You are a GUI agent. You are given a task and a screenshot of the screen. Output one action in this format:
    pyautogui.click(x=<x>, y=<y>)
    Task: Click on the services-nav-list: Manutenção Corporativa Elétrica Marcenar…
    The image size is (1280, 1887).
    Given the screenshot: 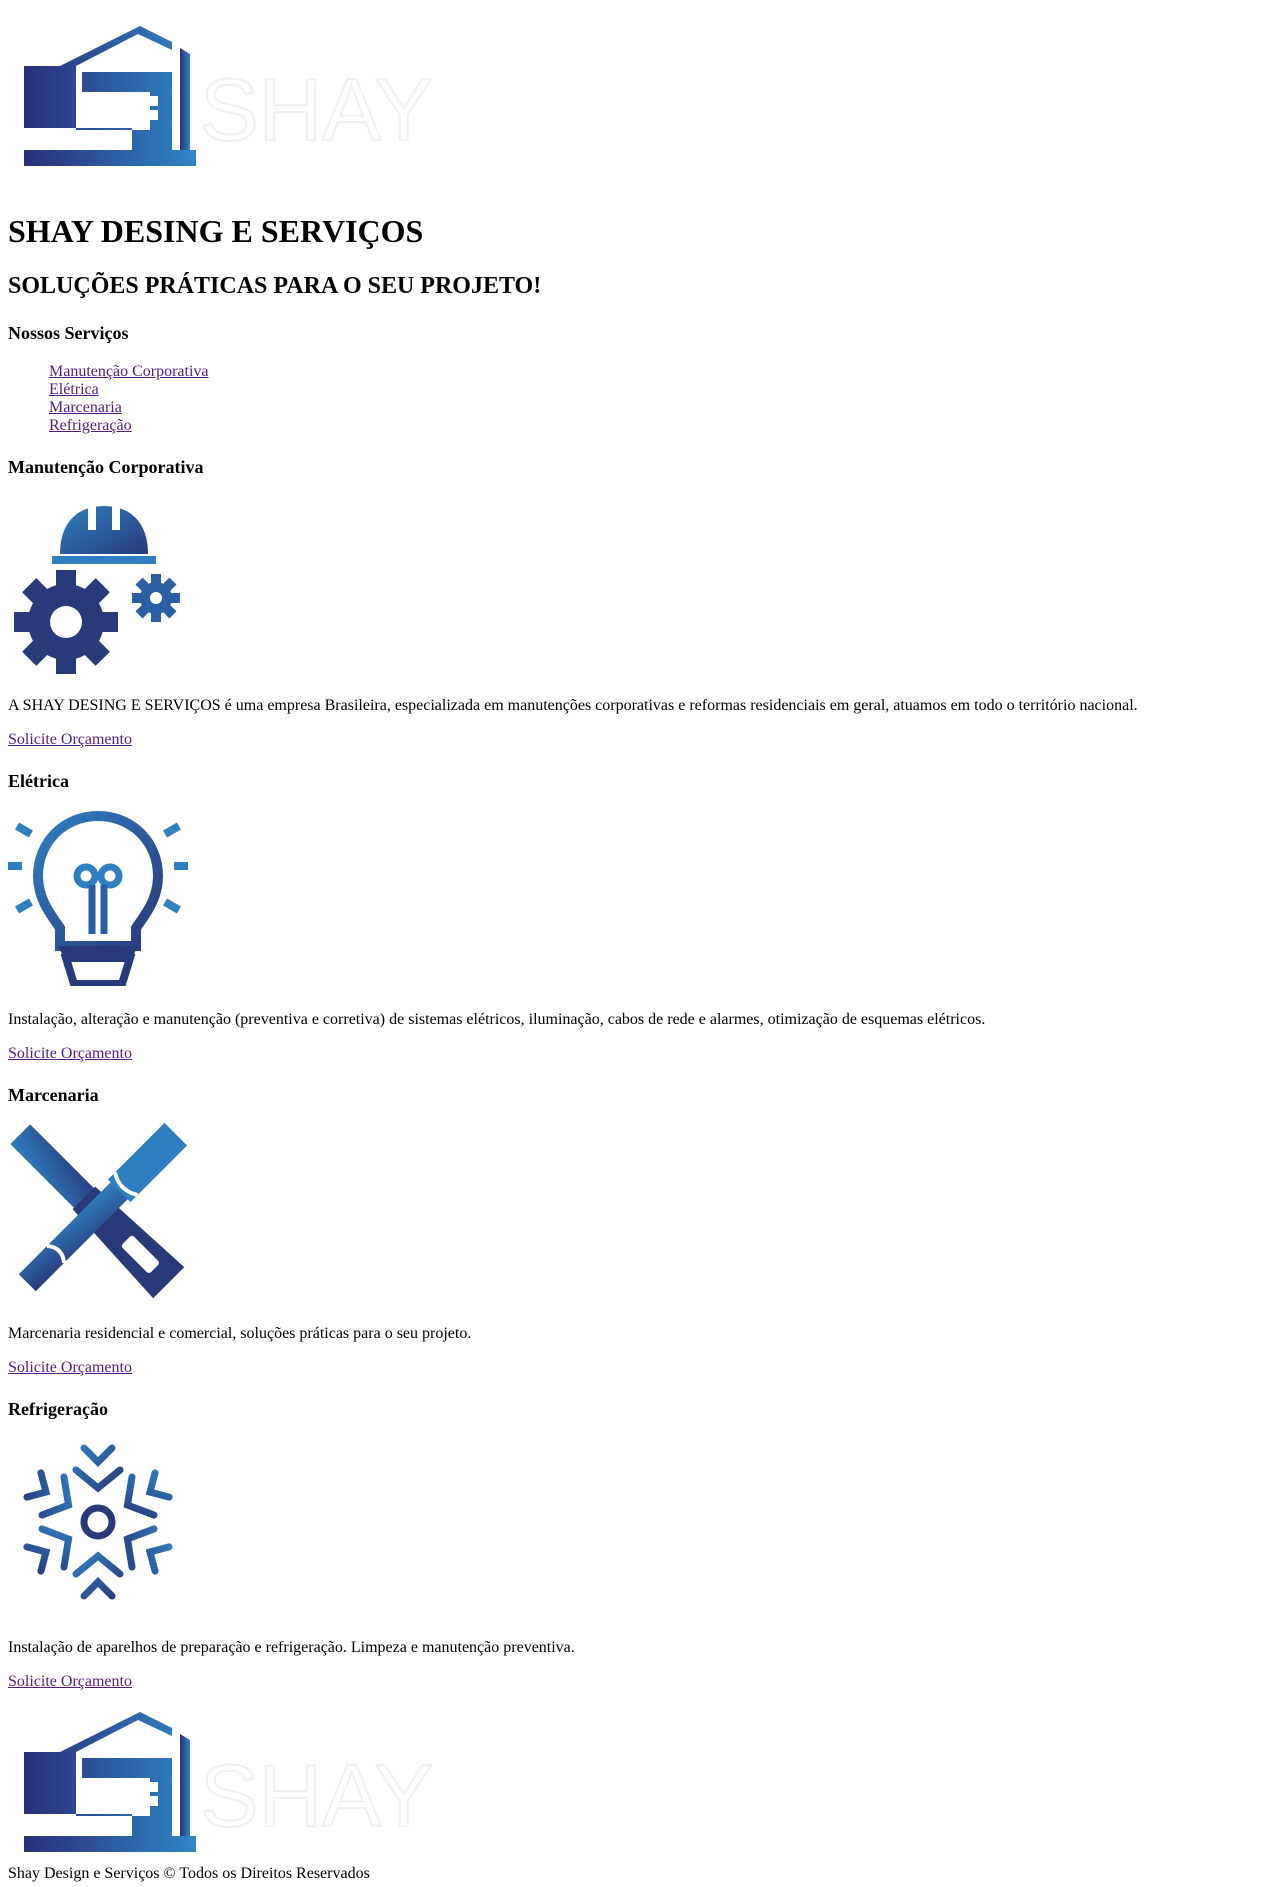 What is the action you would take?
    pyautogui.click(x=129, y=399)
    